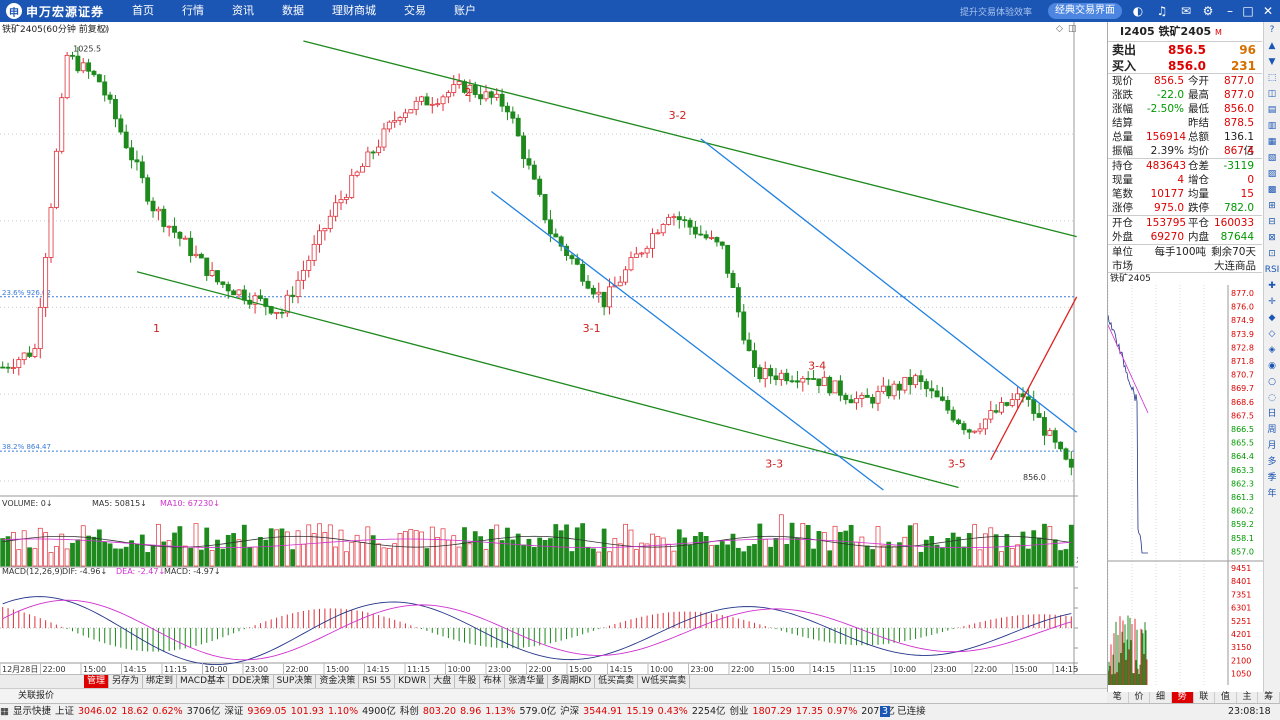 Image resolution: width=1280 pixels, height=720 pixels. What do you see at coordinates (1242, 456) in the screenshot?
I see `mini-price-tick: 864.4` at bounding box center [1242, 456].